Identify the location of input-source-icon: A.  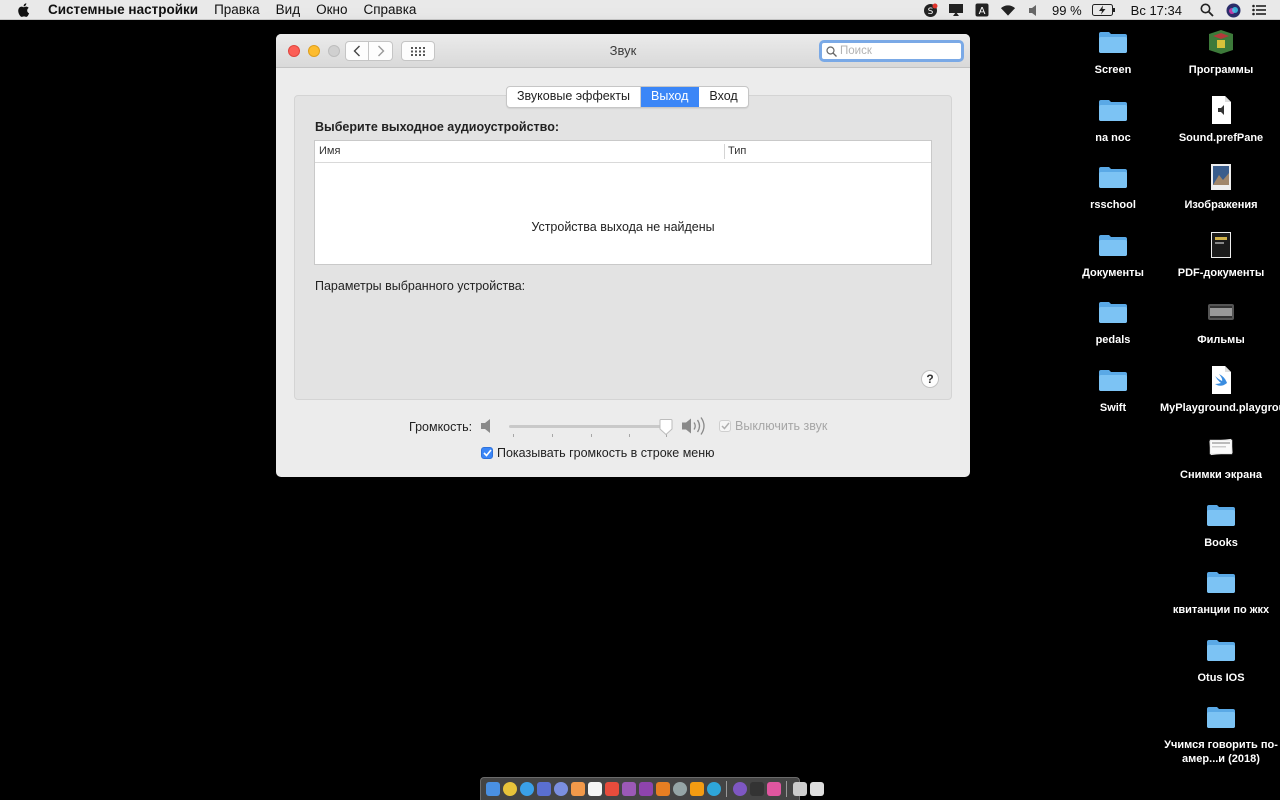
(982, 10).